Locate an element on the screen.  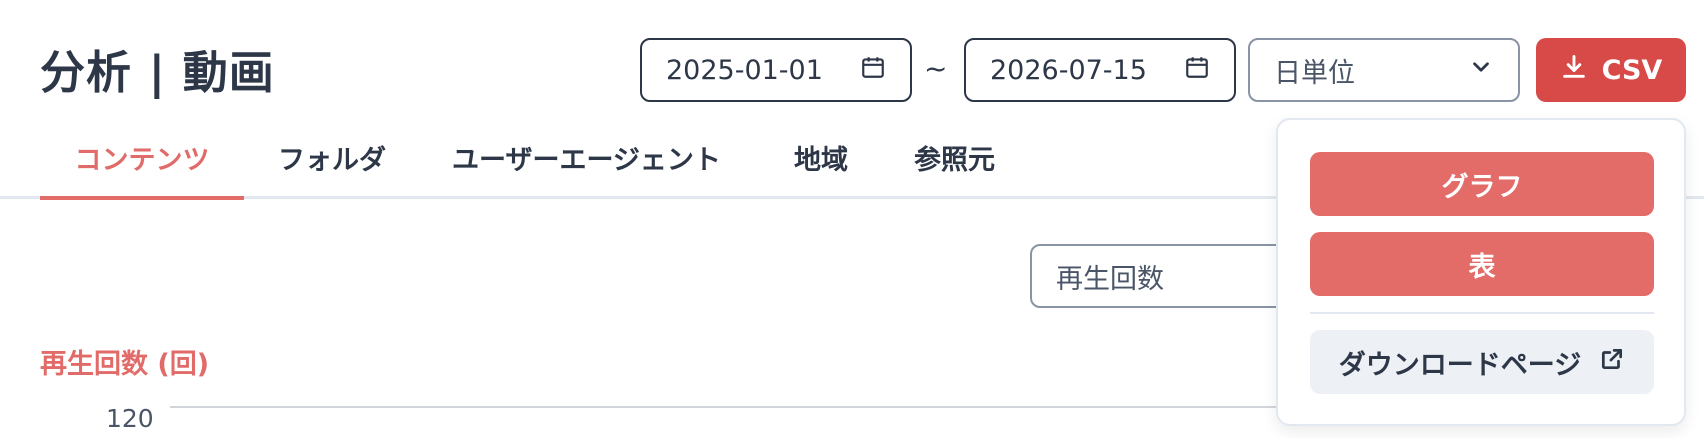
page-title: 分析 | 動画 is located at coordinates (157, 72).